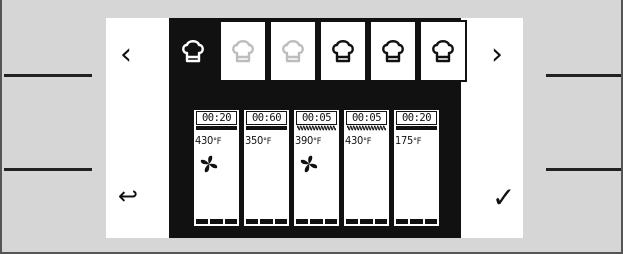 The height and width of the screenshot is (254, 623). What do you see at coordinates (266, 168) in the screenshot?
I see `step-card-2: 00:60 350°F` at bounding box center [266, 168].